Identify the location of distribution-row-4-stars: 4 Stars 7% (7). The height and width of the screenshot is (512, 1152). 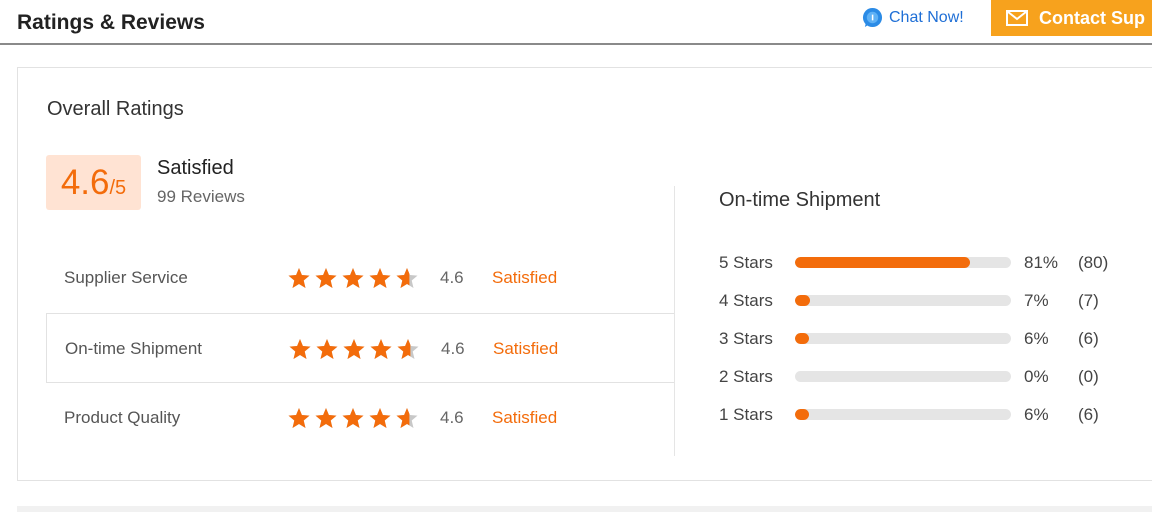
(929, 301).